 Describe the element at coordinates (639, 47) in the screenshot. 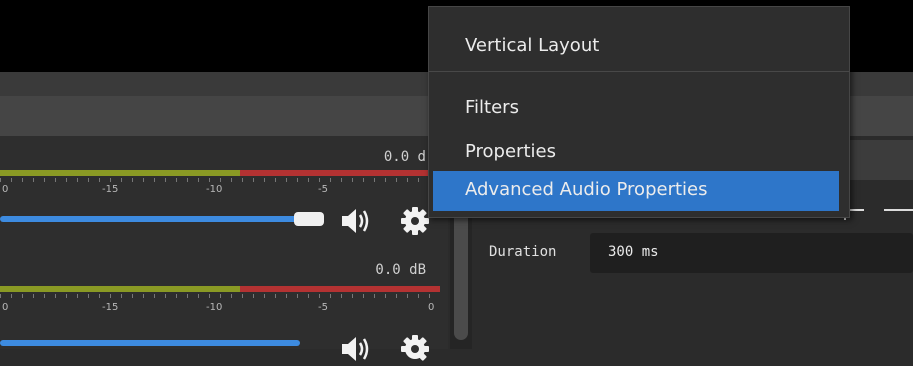

I see `menu-item-vertical-layout: Vertical Layout` at that location.